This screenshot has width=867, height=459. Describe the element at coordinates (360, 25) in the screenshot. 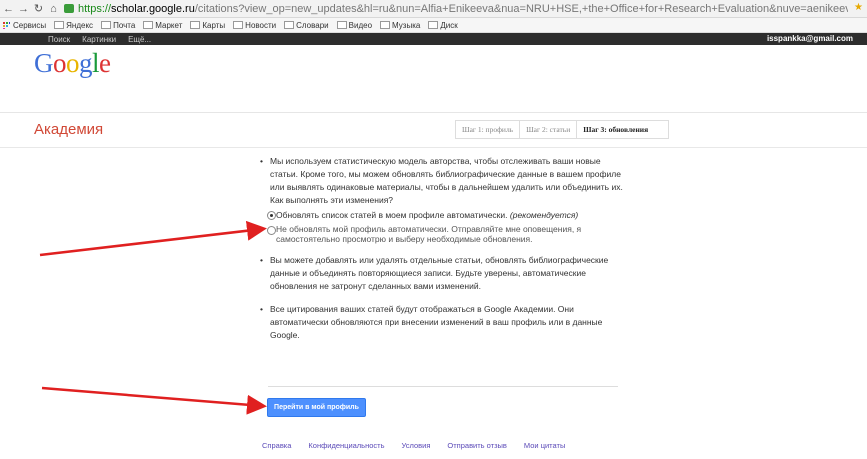

I see `bookmark-label: Видео` at that location.